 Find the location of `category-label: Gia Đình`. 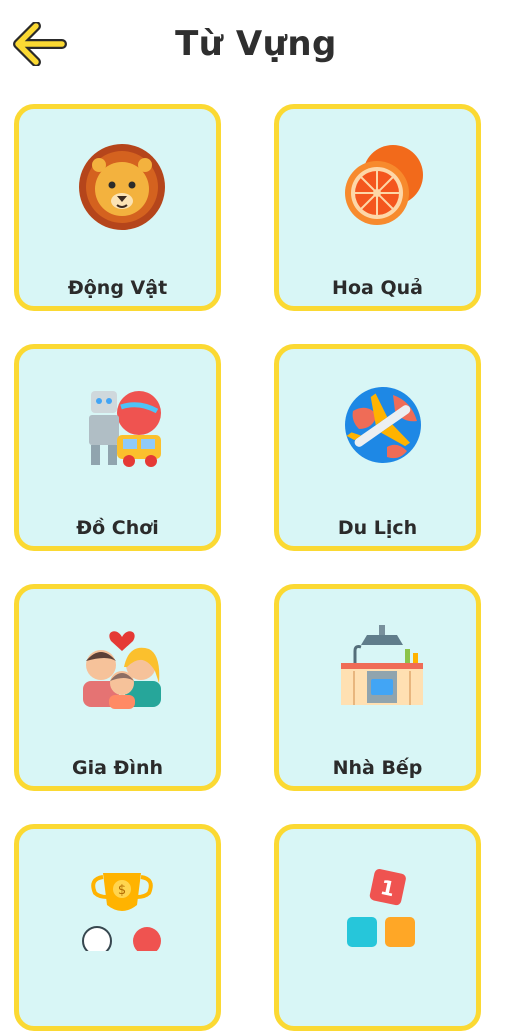

category-label: Gia Đình is located at coordinates (117, 768).